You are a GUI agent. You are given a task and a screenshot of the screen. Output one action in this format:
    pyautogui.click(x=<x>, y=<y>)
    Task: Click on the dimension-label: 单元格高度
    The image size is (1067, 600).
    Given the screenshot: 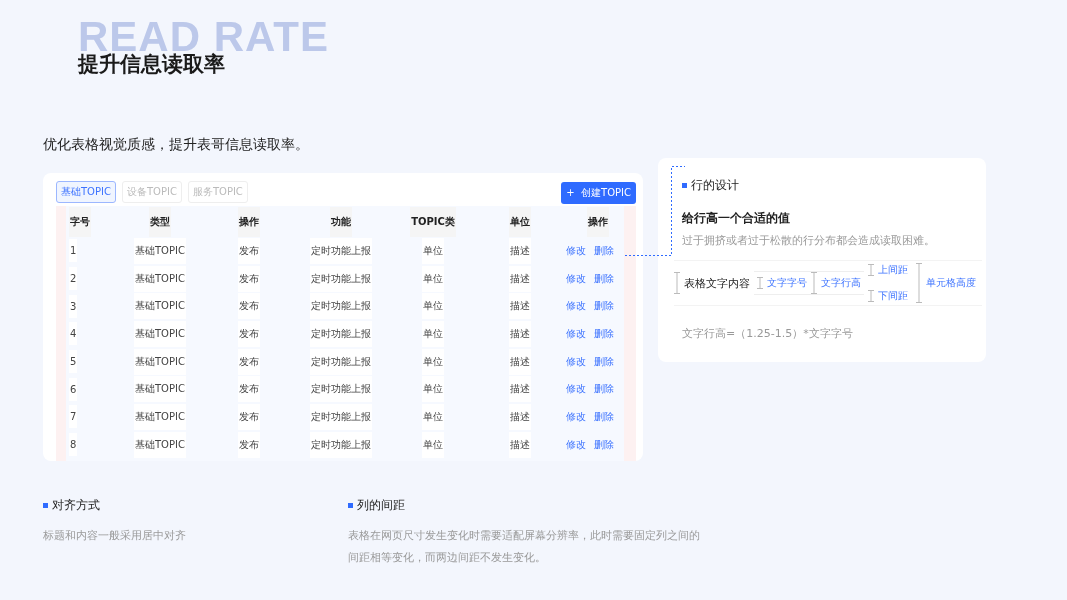 What is the action you would take?
    pyautogui.click(x=951, y=283)
    